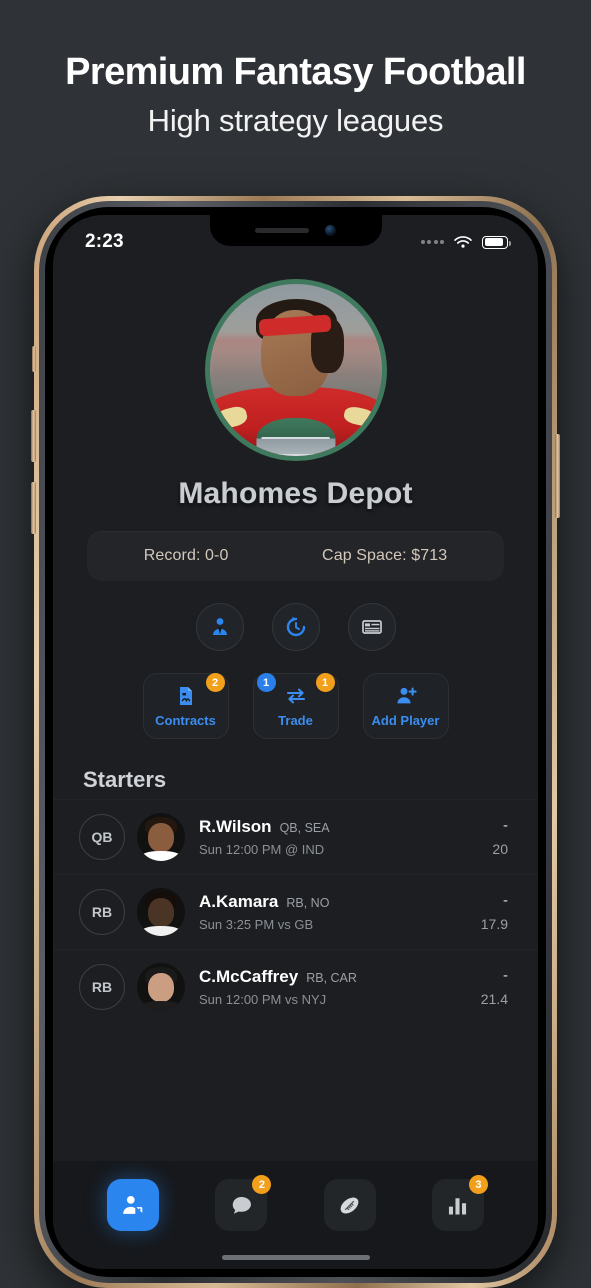 The height and width of the screenshot is (1288, 591). Describe the element at coordinates (463, 241) in the screenshot. I see `wifi-icon` at that location.